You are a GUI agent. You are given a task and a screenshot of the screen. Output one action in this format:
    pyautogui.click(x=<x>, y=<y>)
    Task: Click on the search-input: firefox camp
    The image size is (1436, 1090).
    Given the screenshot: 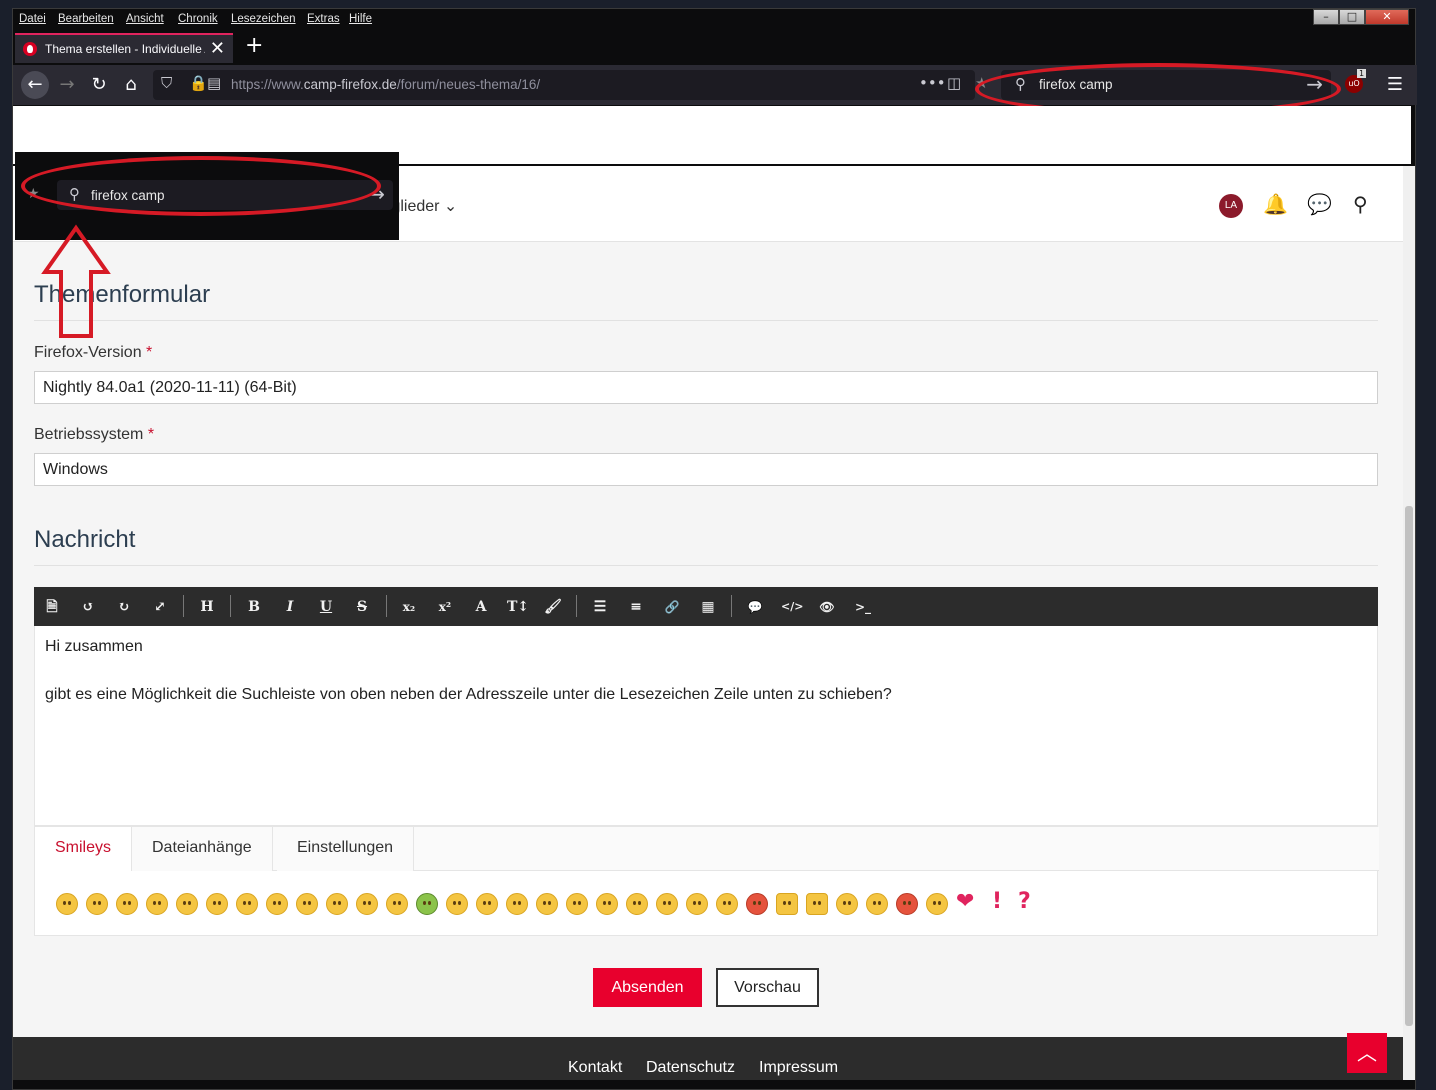 What is the action you would take?
    pyautogui.click(x=1076, y=84)
    